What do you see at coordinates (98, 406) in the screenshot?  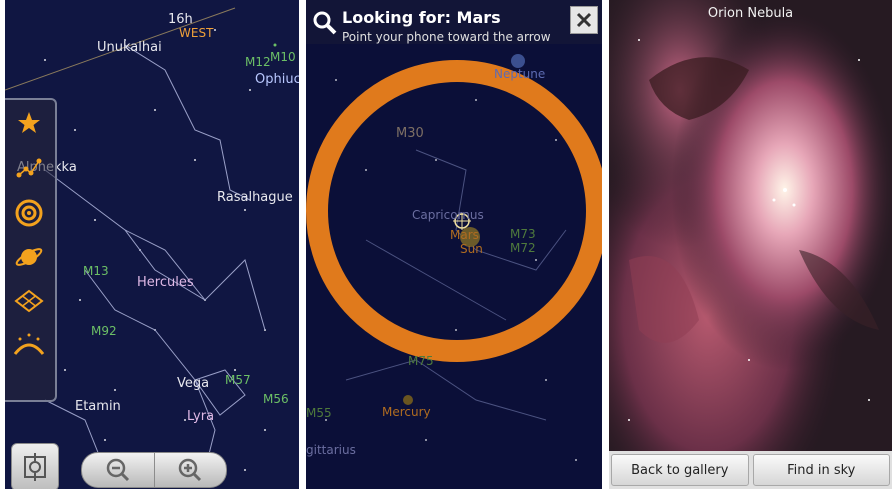 I see `star-label-etamin: Etamin` at bounding box center [98, 406].